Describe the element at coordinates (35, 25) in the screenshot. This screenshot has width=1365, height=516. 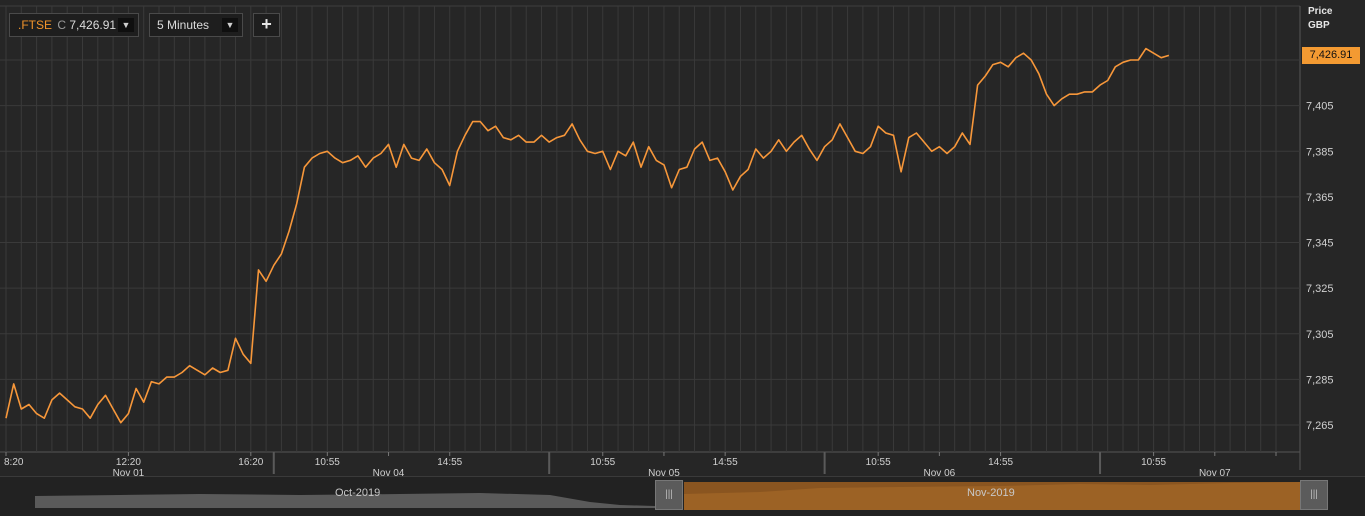
I see `ticker-symbol: .FTSE` at that location.